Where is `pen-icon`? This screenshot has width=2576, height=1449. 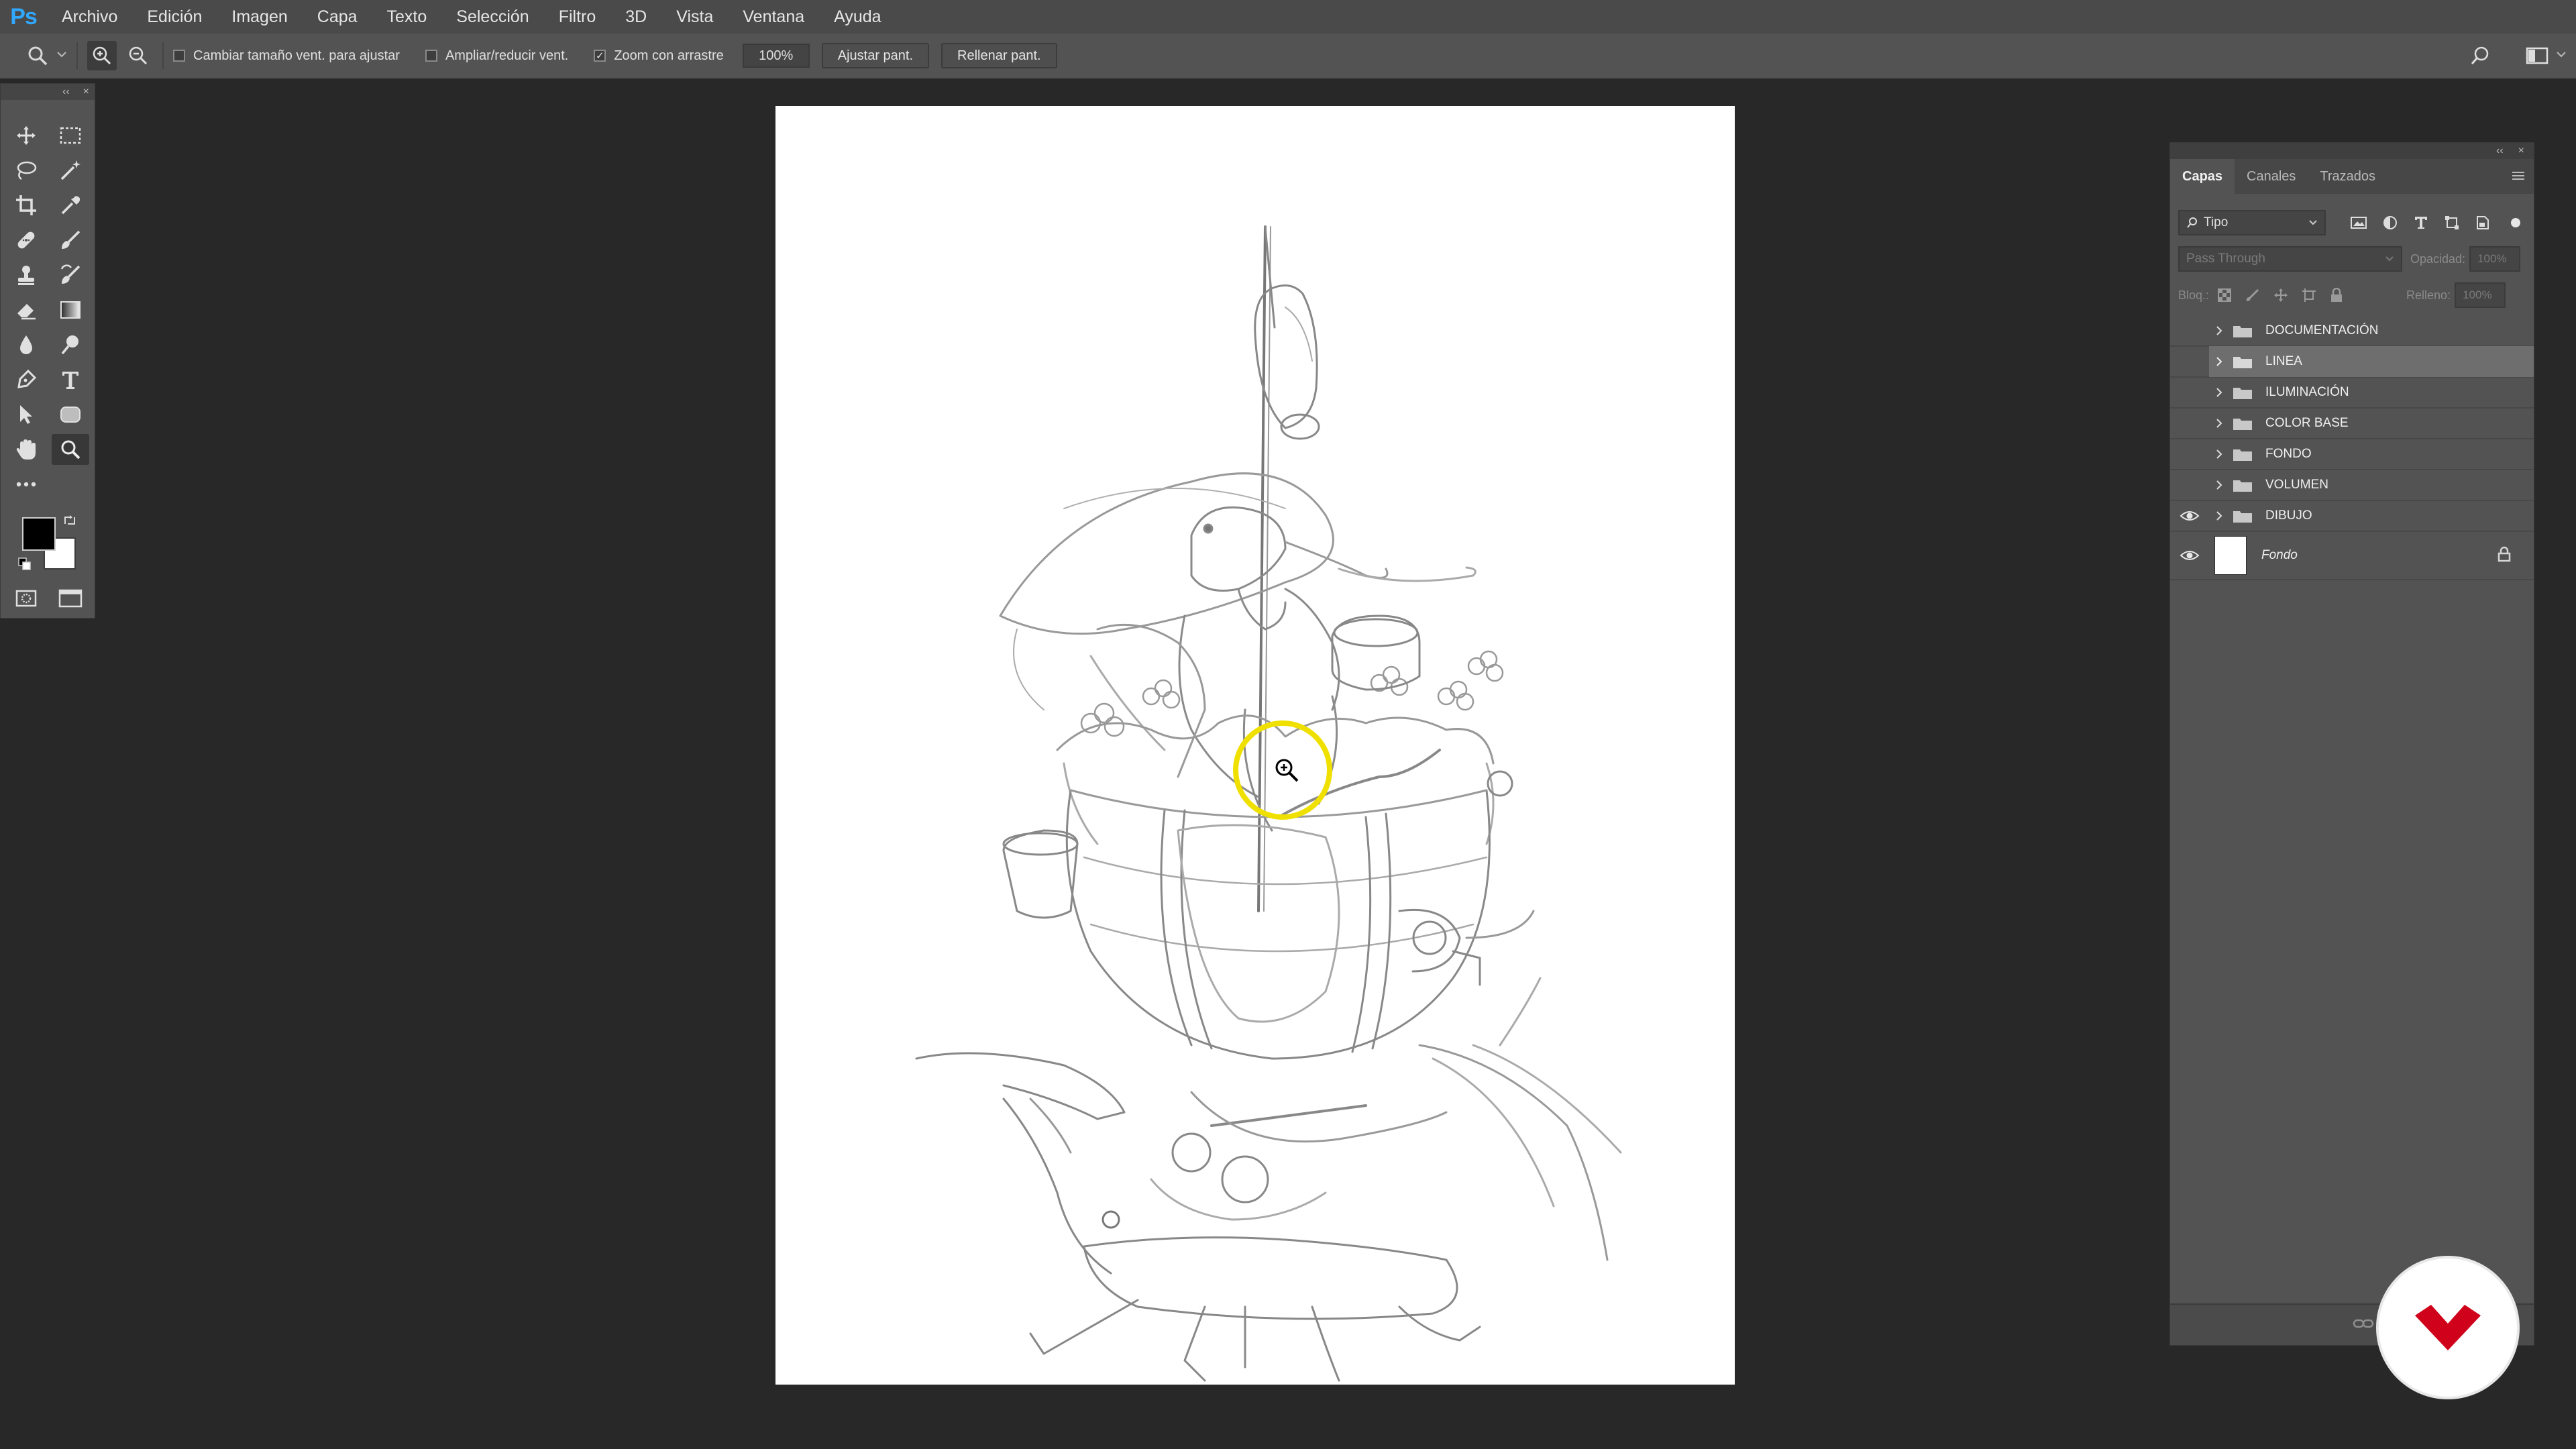 pen-icon is located at coordinates (26, 379).